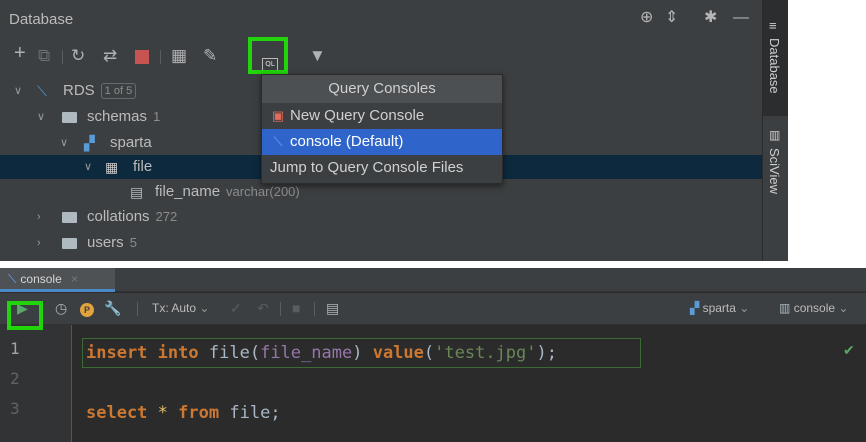 This screenshot has height=442, width=866. Describe the element at coordinates (166, 216) in the screenshot. I see `count-text: 272` at that location.